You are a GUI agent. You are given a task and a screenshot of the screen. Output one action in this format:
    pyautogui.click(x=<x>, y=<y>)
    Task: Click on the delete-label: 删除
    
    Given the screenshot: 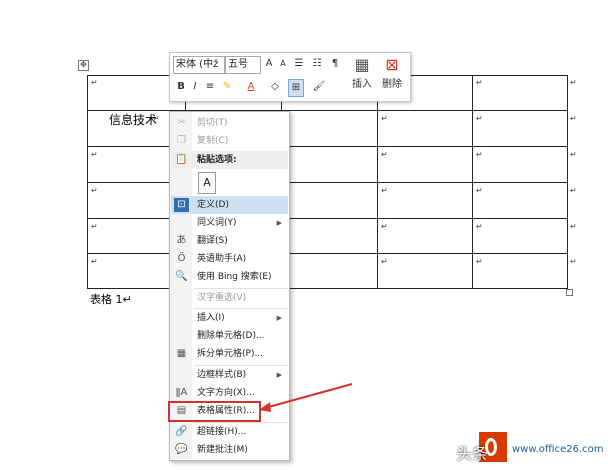 What is the action you would take?
    pyautogui.click(x=392, y=84)
    